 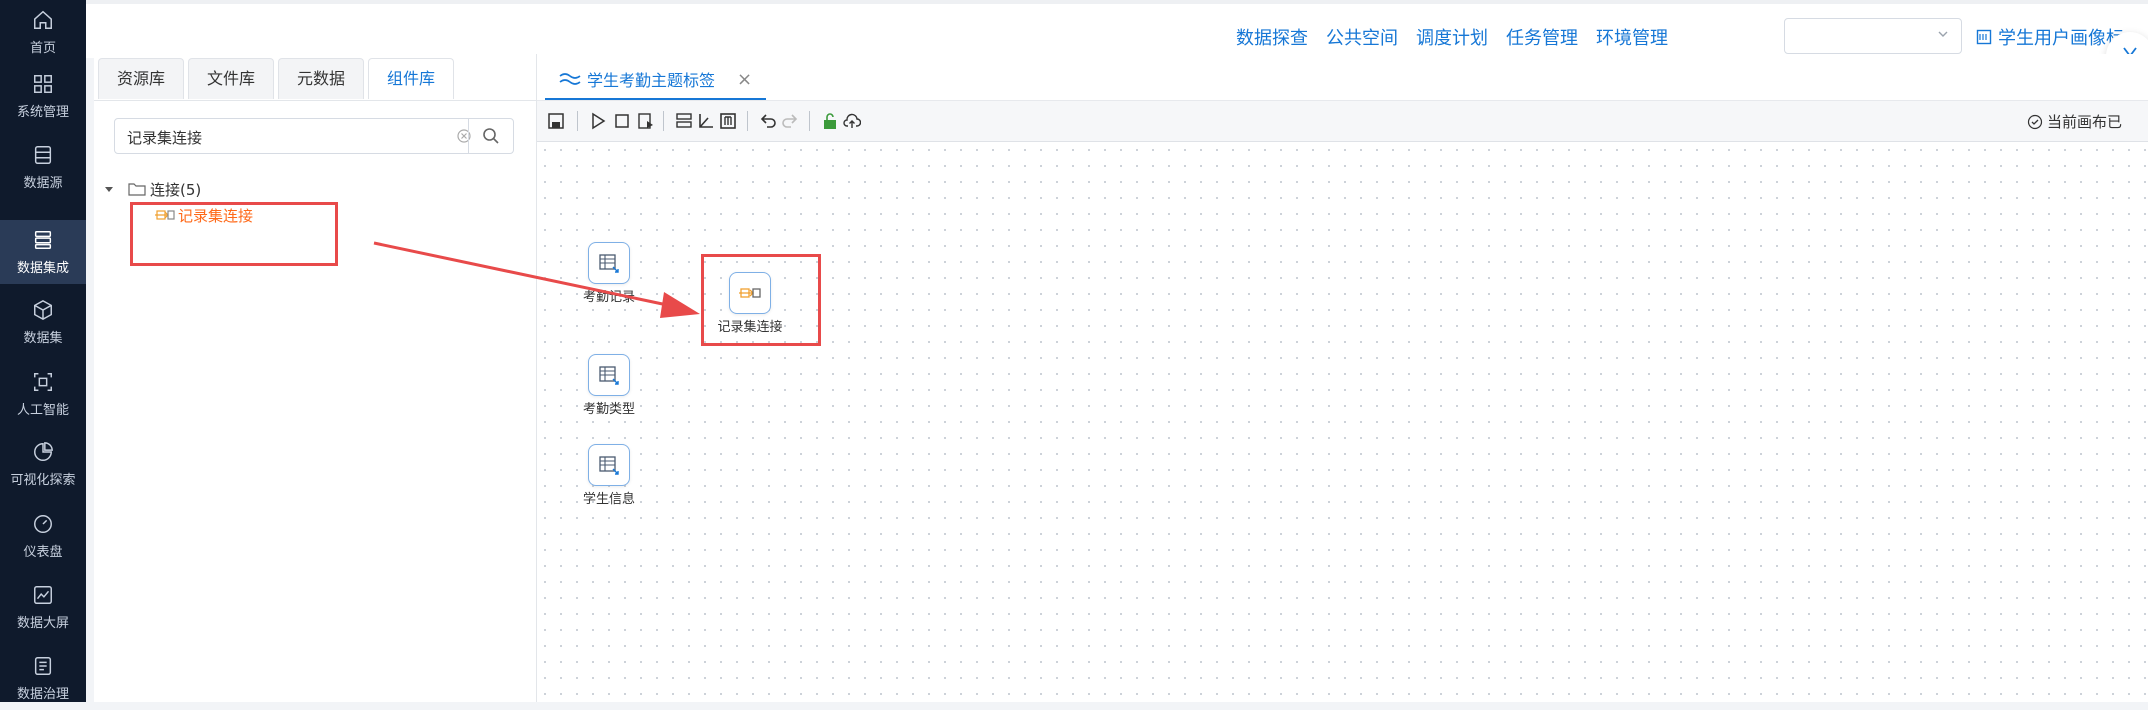 What do you see at coordinates (141, 78) in the screenshot?
I see `tab-resource: 资源库` at bounding box center [141, 78].